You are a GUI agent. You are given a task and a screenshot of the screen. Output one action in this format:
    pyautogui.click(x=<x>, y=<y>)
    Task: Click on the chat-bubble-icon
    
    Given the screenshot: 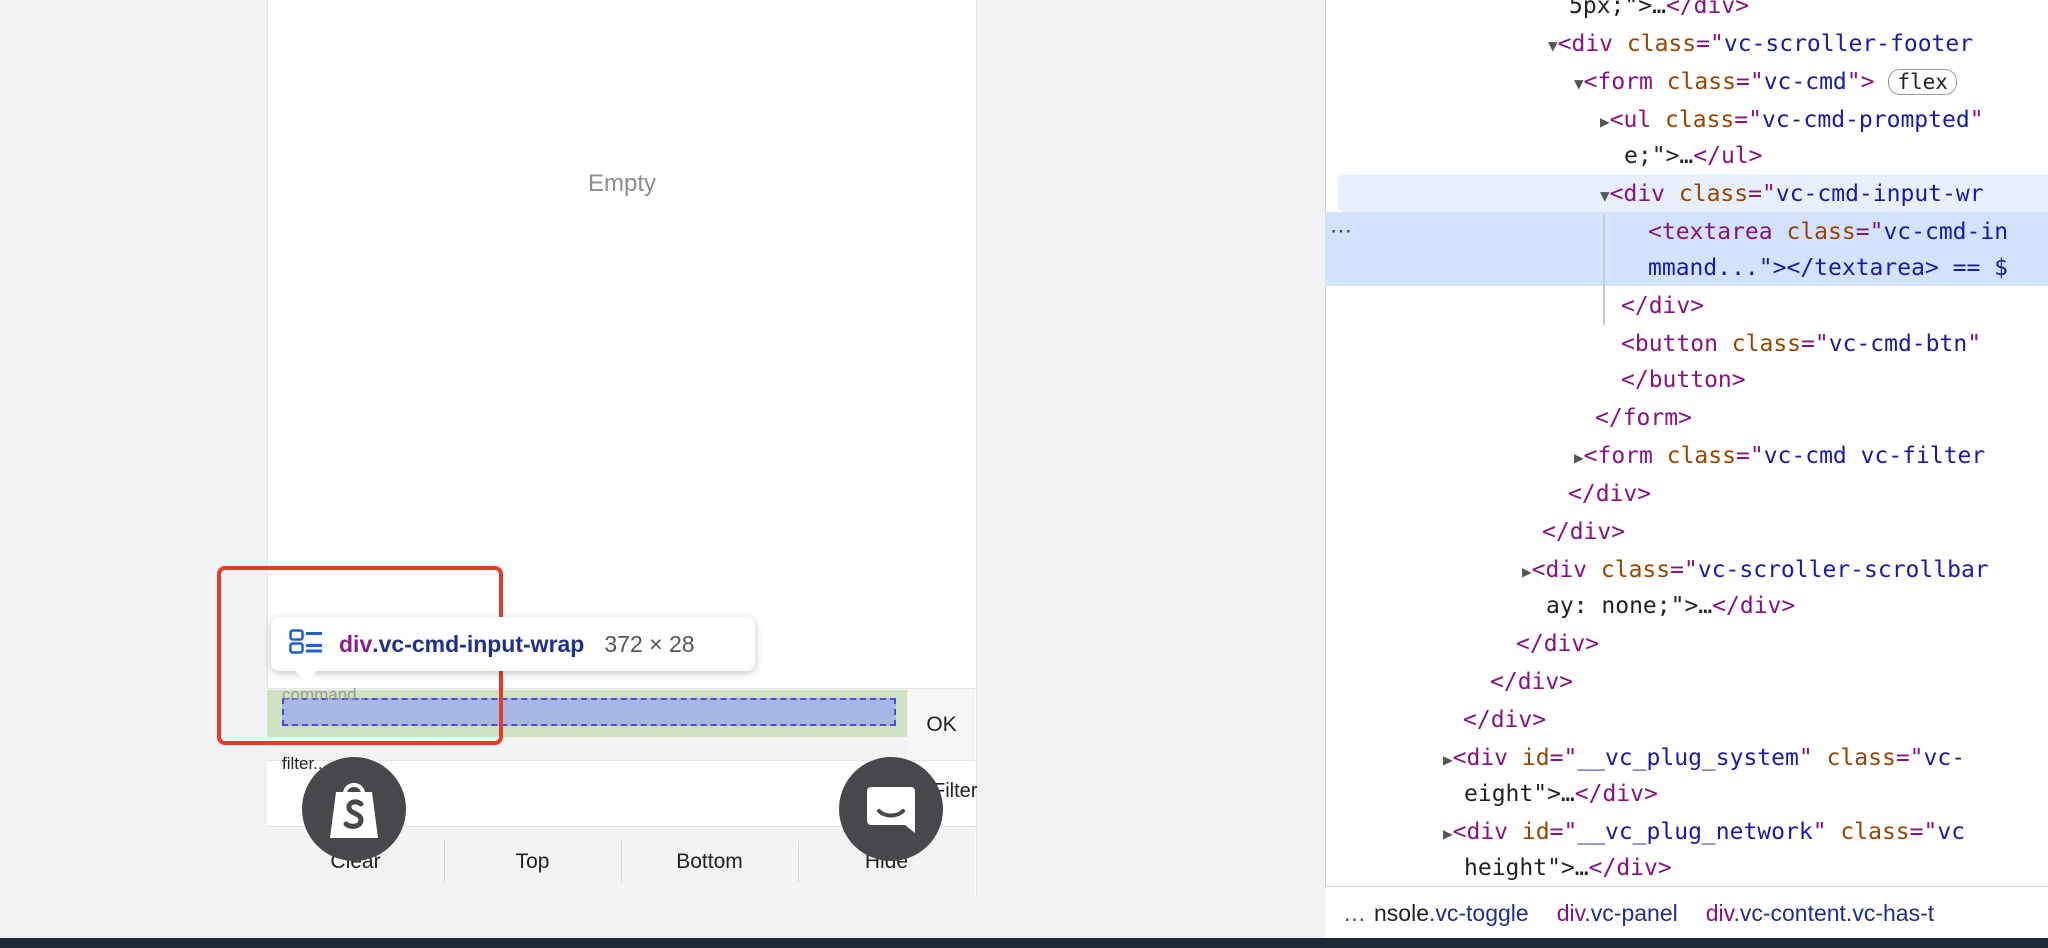 What is the action you would take?
    pyautogui.click(x=891, y=809)
    